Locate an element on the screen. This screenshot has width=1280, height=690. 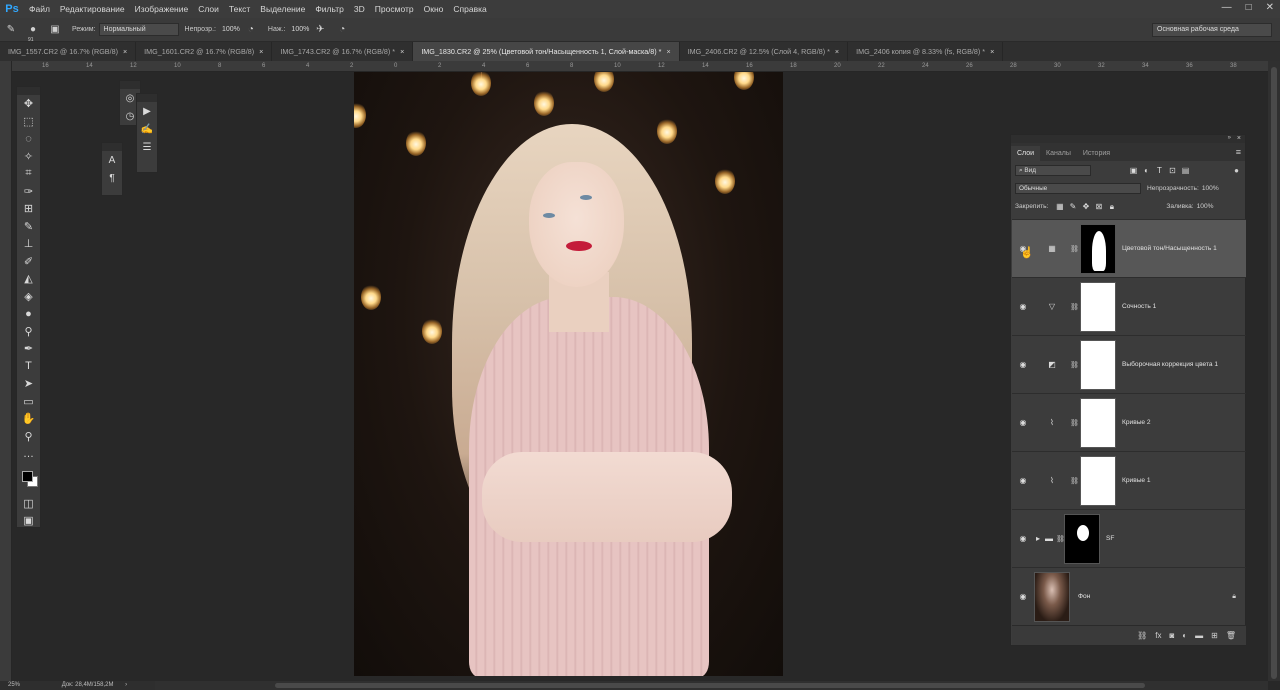
history-brush-icon: ✐ is located at coordinates (28, 262).